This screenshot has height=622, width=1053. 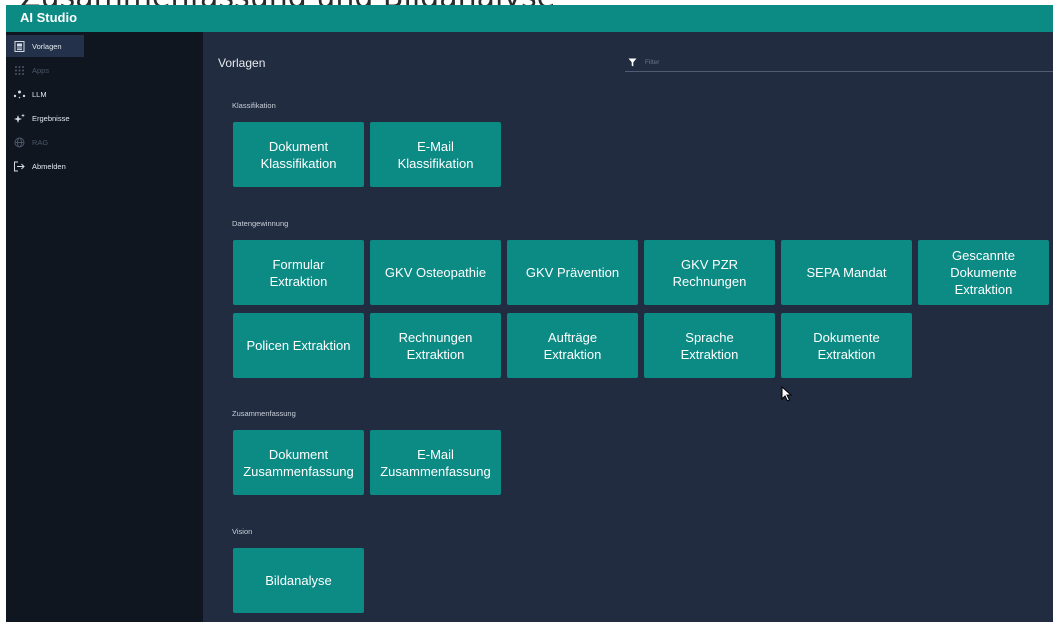 I want to click on sidebar-item-label: RAG, so click(x=40, y=142).